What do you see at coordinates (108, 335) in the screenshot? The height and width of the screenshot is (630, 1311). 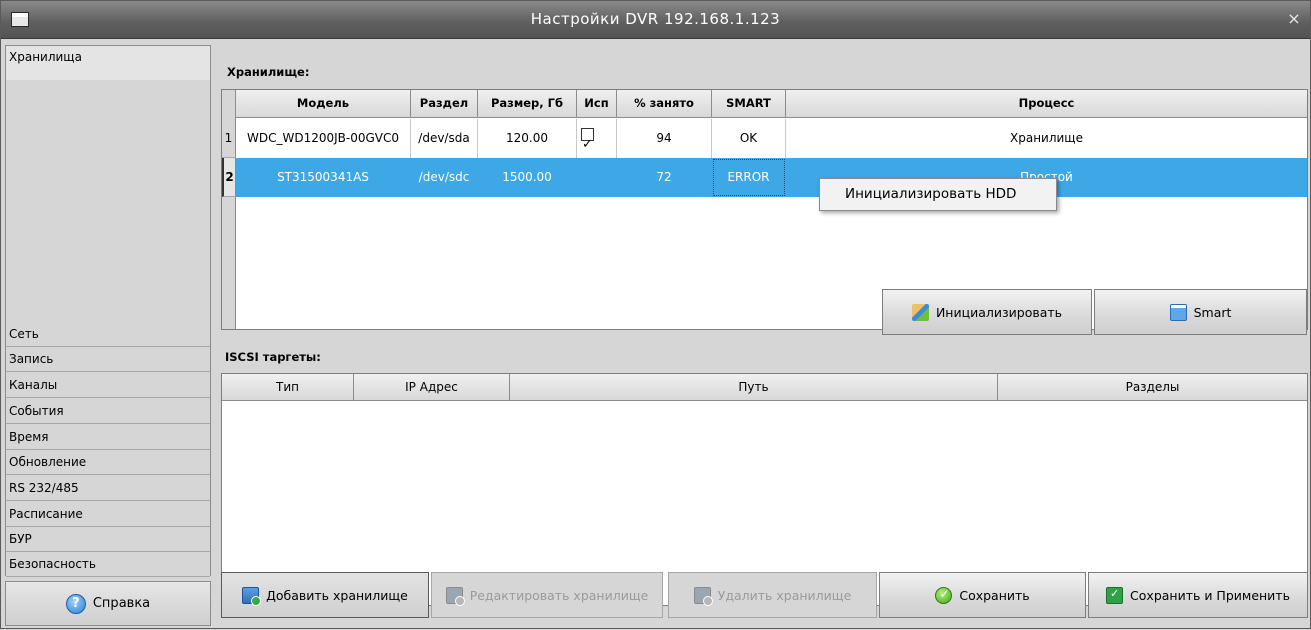 I see `sidebar-item-network: Сеть` at bounding box center [108, 335].